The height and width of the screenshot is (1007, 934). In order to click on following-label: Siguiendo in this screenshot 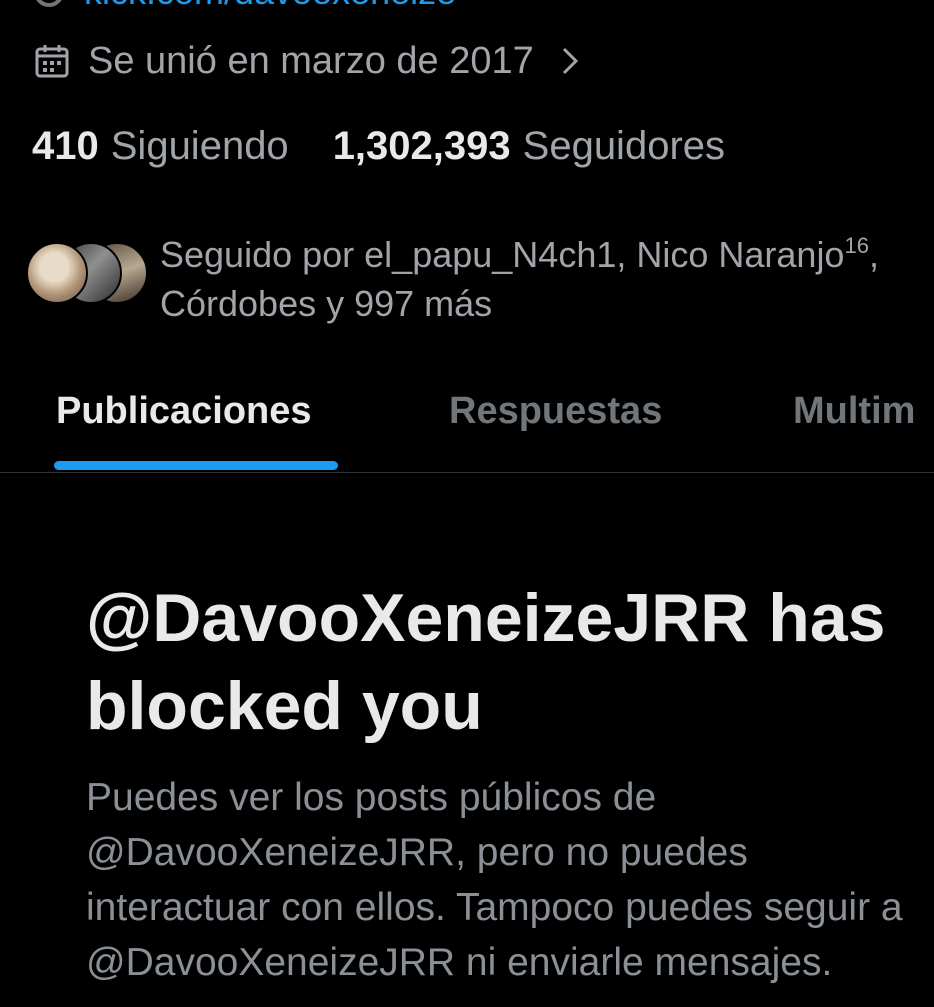, I will do `click(199, 145)`.